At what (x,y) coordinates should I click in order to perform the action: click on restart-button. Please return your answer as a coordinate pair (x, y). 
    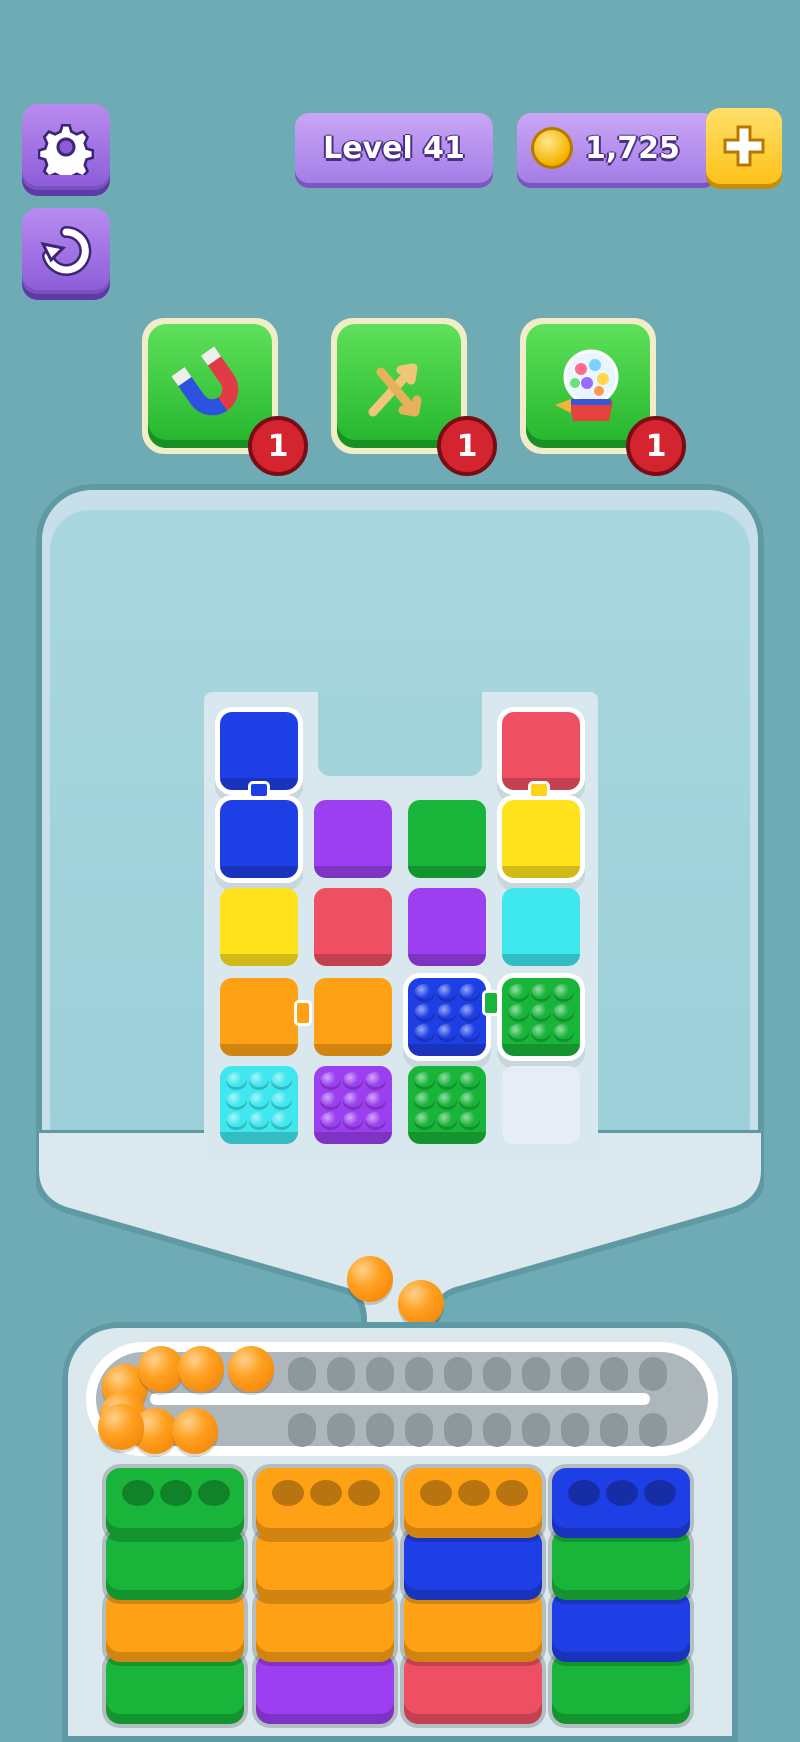
    Looking at the image, I should click on (66, 251).